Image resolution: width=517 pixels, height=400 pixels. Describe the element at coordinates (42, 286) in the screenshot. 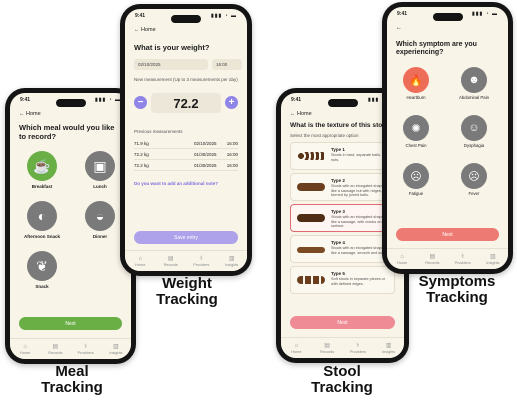

I see `meal-option-label: Snack` at that location.